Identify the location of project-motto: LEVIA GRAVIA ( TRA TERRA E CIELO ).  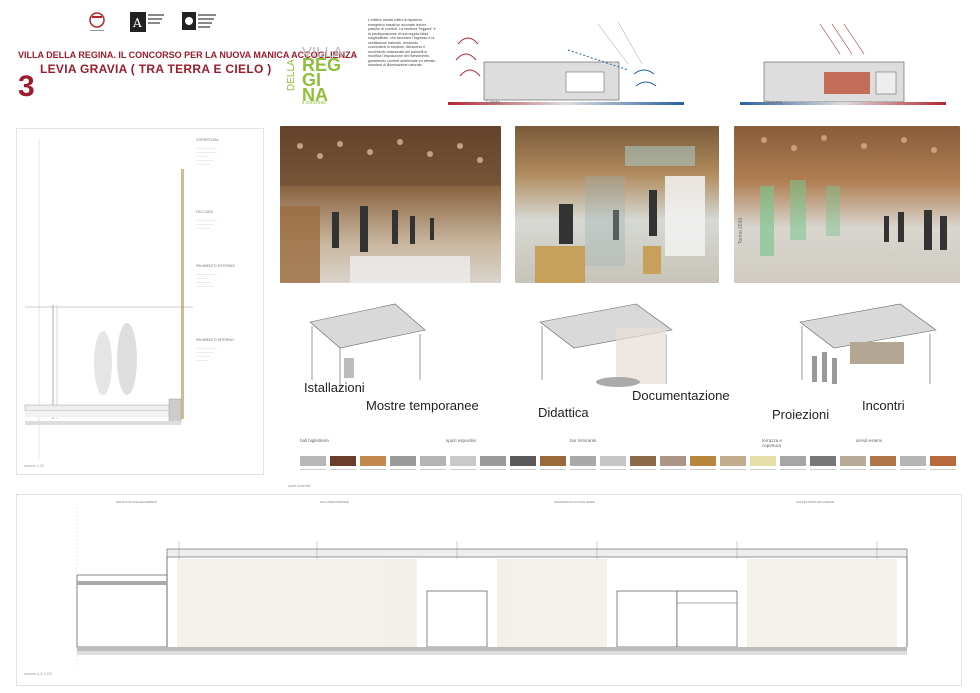
(156, 69).